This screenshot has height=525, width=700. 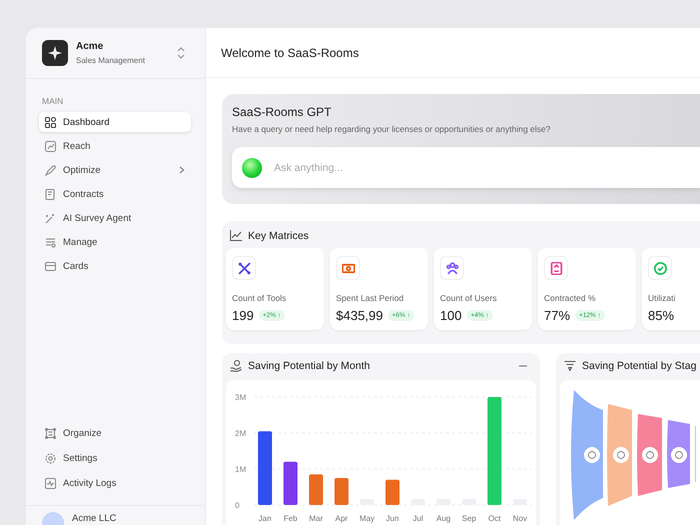 What do you see at coordinates (182, 170) in the screenshot?
I see `chevron-right-icon` at bounding box center [182, 170].